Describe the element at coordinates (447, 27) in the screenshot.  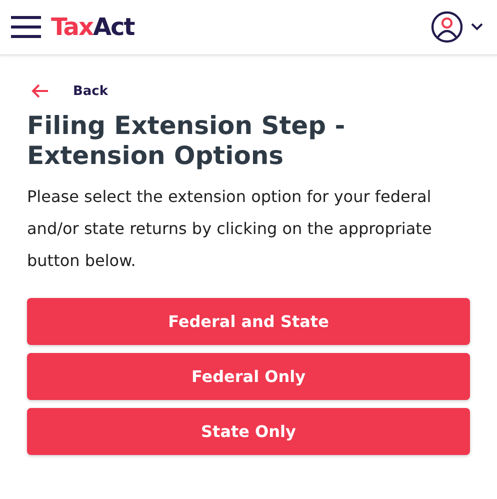
I see `user-icon` at that location.